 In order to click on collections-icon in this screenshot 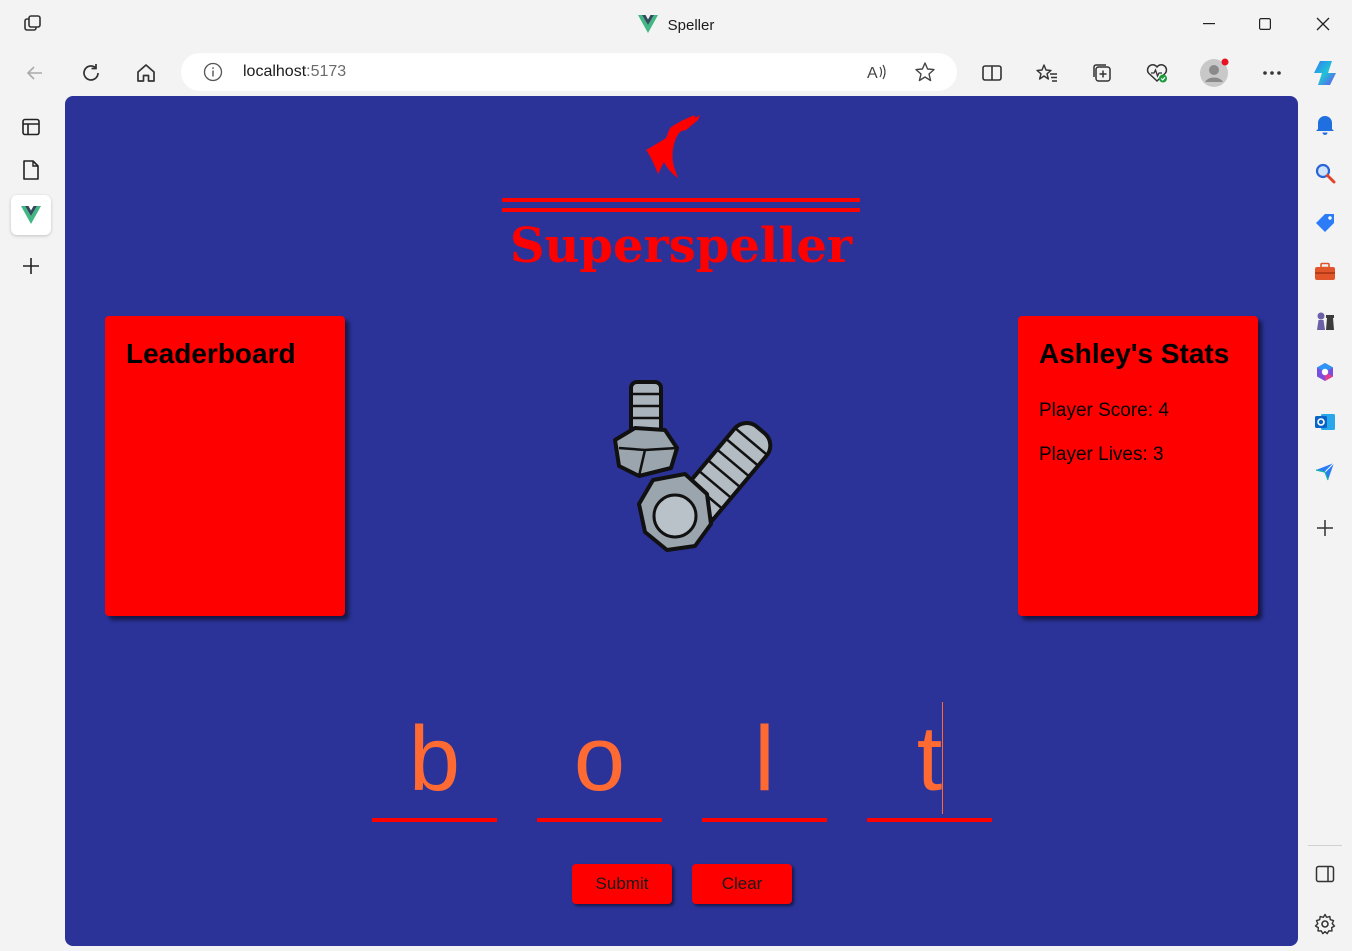, I will do `click(1102, 73)`.